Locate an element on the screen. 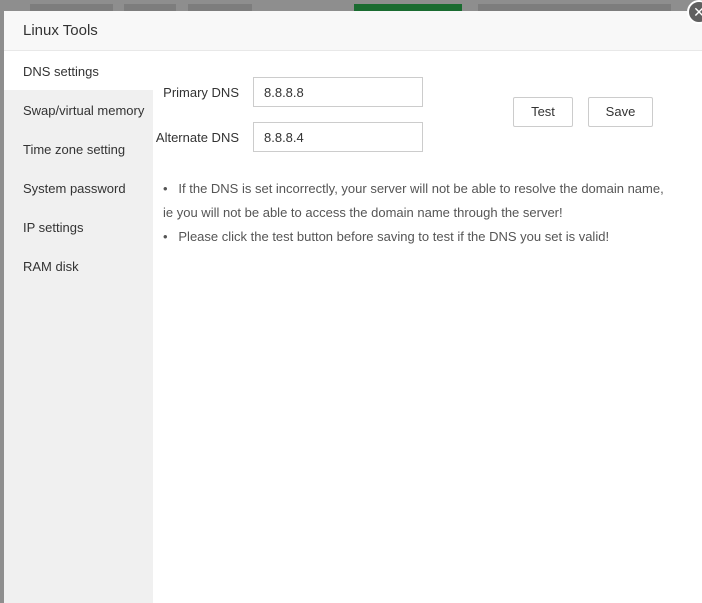  test-button: Test is located at coordinates (543, 112).